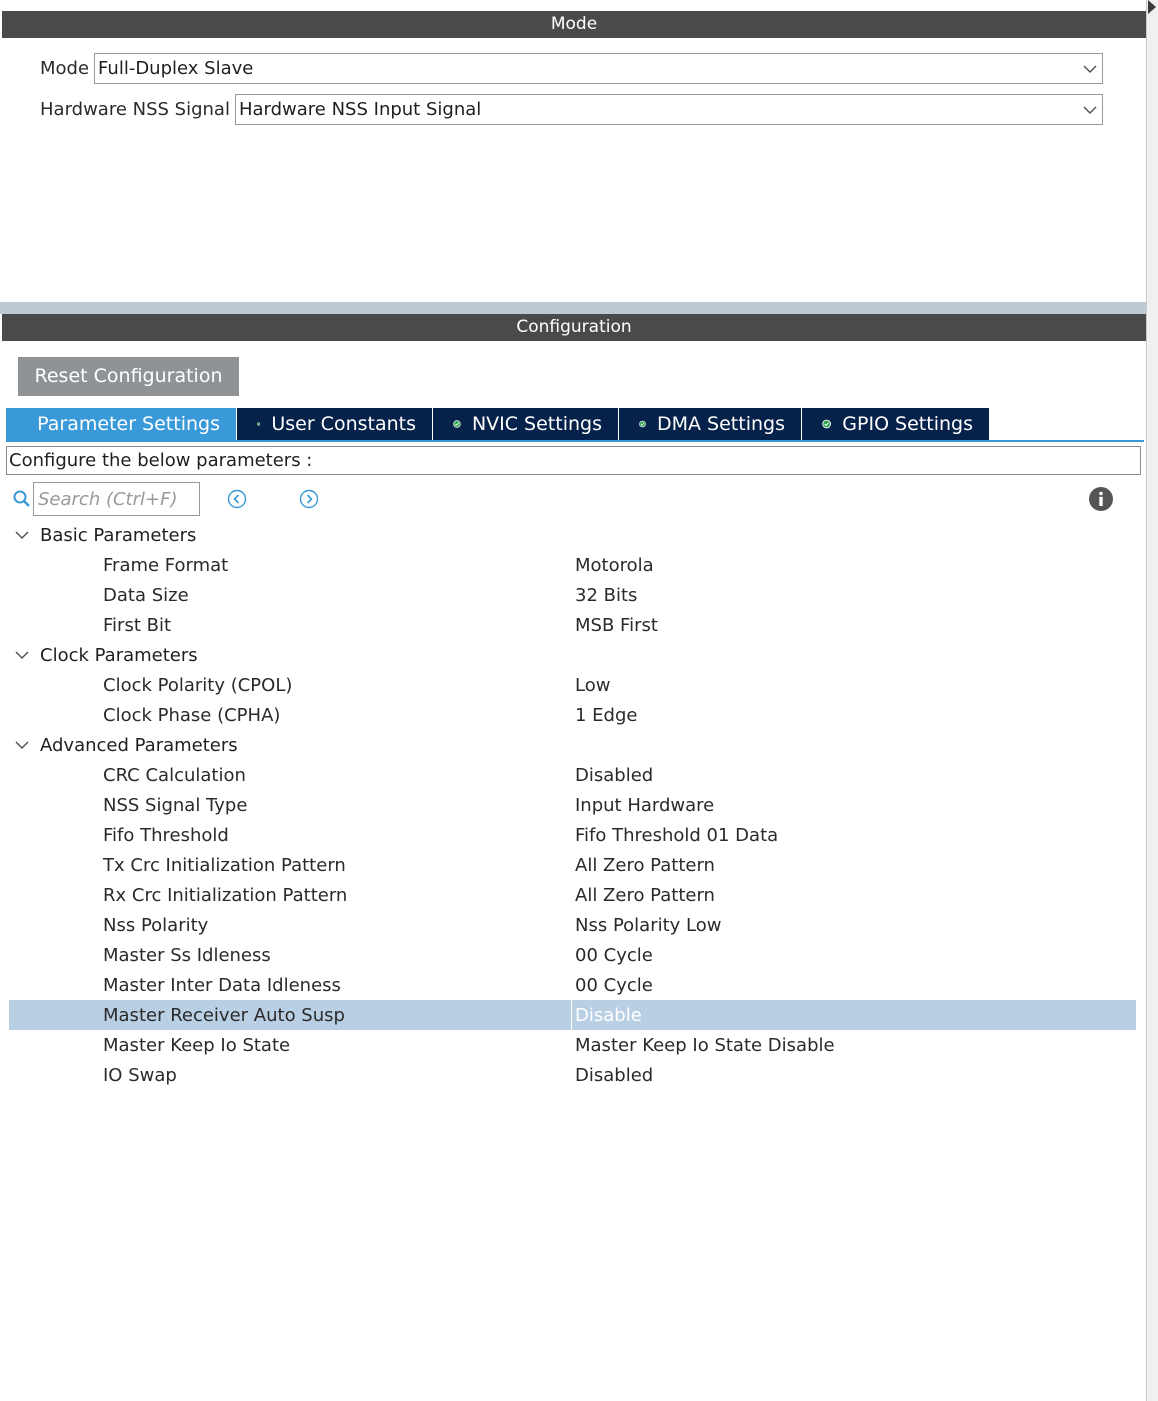 The image size is (1158, 1401). I want to click on group-basic-parameters: Basic Parameters, so click(572, 535).